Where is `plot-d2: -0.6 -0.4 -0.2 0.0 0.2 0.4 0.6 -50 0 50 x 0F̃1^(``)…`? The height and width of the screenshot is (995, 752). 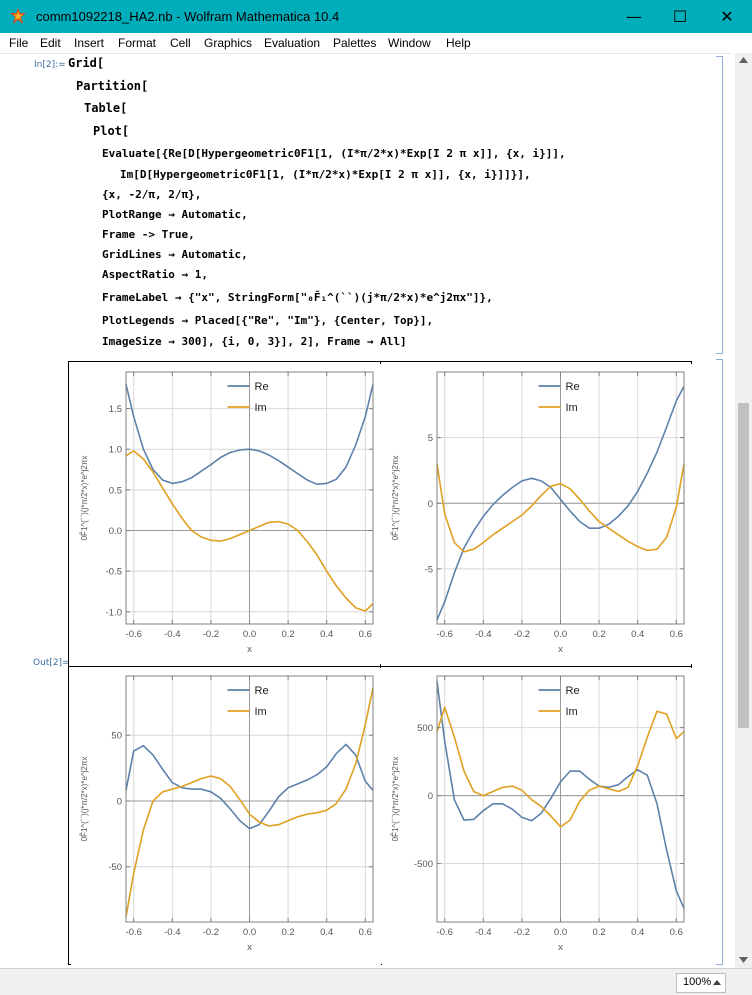
plot-d2: -0.6 -0.4 -0.2 0.0 0.2 0.4 0.6 -50 0 50 x 0F̃1^(``)… is located at coordinates (226, 818).